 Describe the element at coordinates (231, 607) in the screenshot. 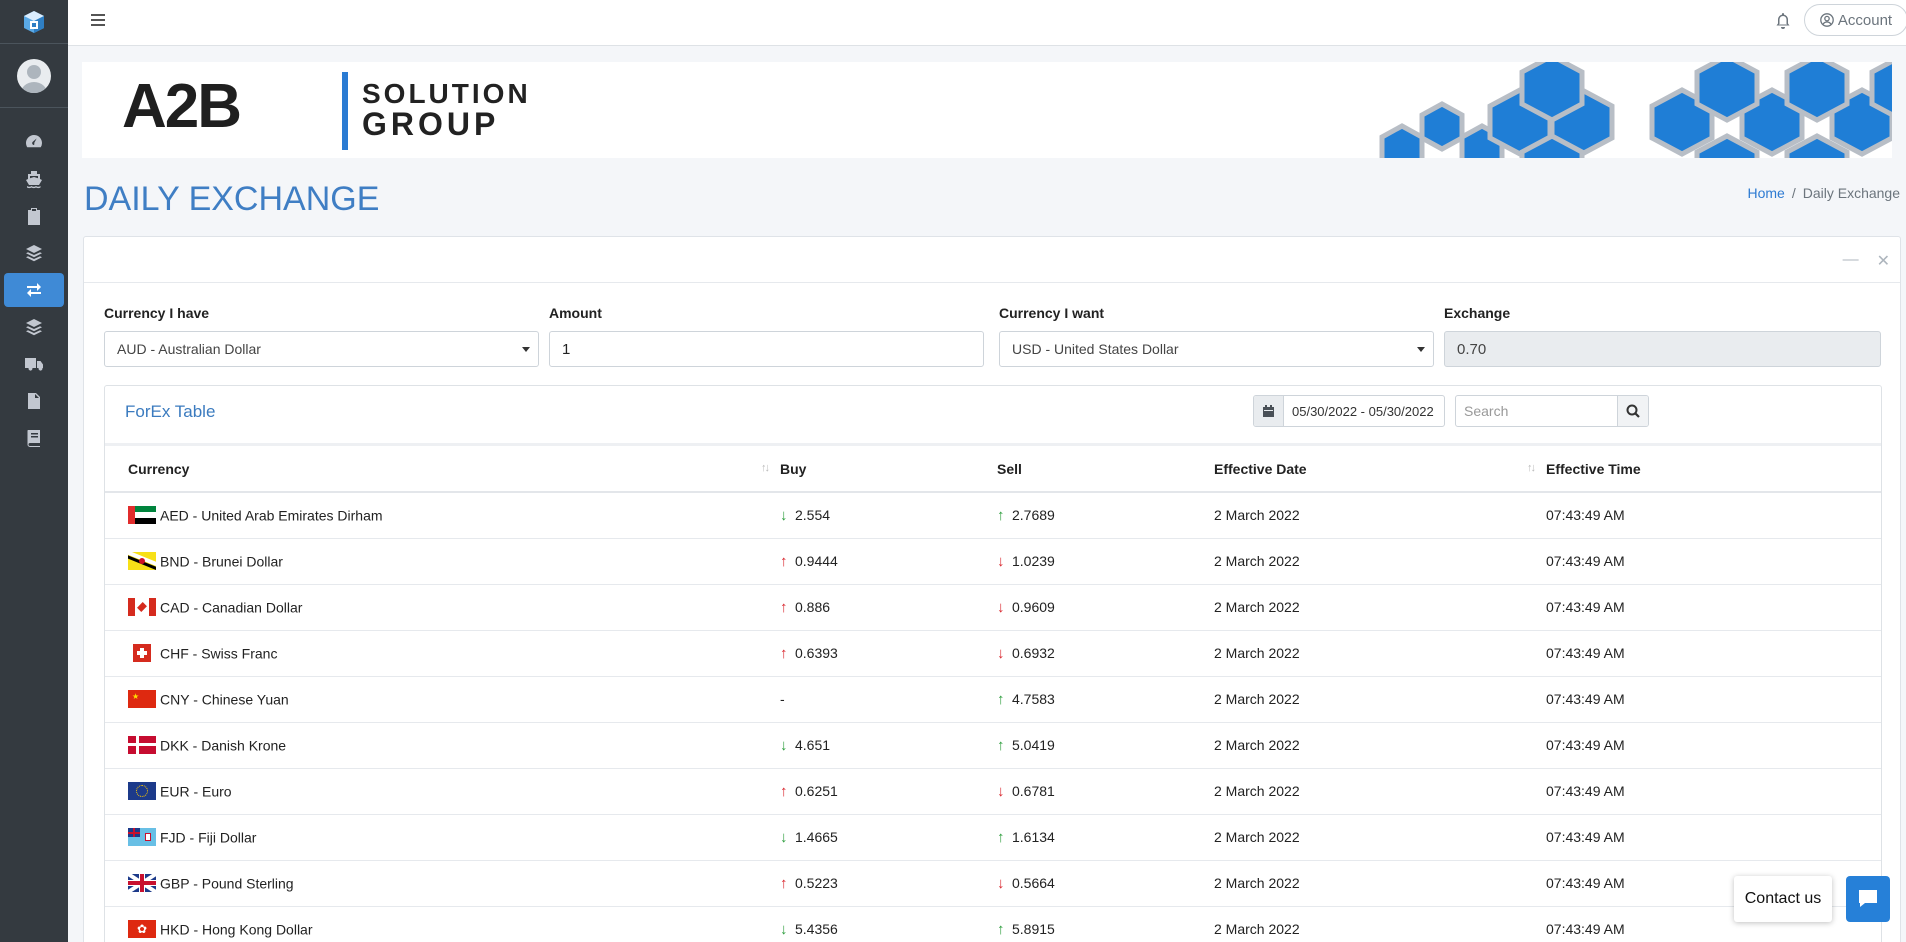

I see `currency-name: CAD - Canadian Dollar` at that location.